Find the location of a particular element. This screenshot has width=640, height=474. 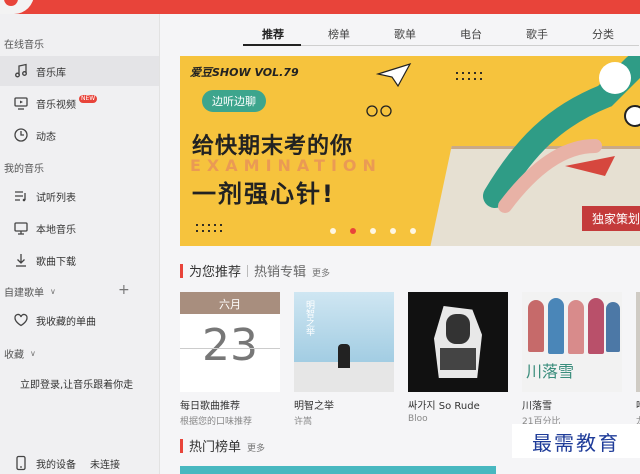

card-title: 싸가지 So Rude is located at coordinates (444, 406).